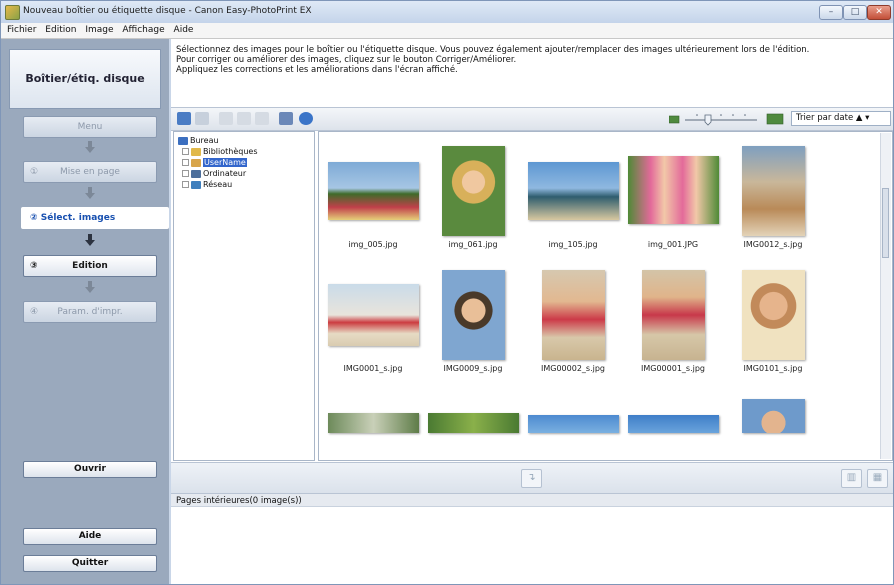 The width and height of the screenshot is (894, 585). What do you see at coordinates (207, 185) in the screenshot?
I see `tree-item-network: Réseau` at bounding box center [207, 185].